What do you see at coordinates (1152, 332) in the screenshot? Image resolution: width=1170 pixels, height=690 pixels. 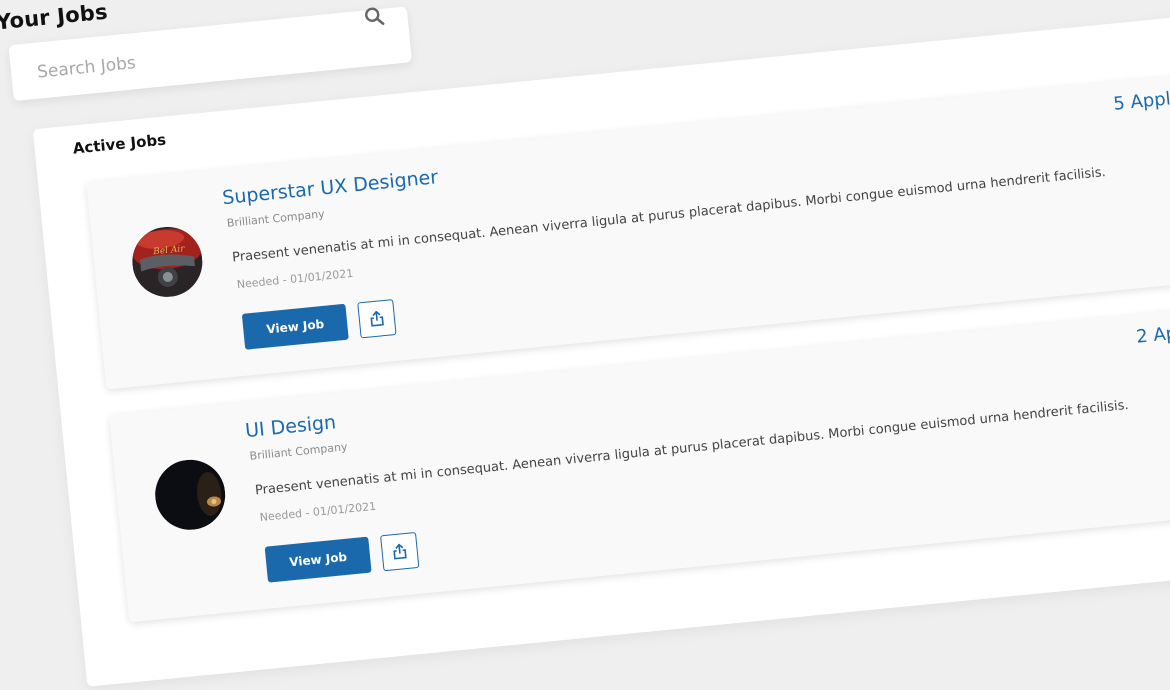 I see `applicants-link: 2 Applicants` at bounding box center [1152, 332].